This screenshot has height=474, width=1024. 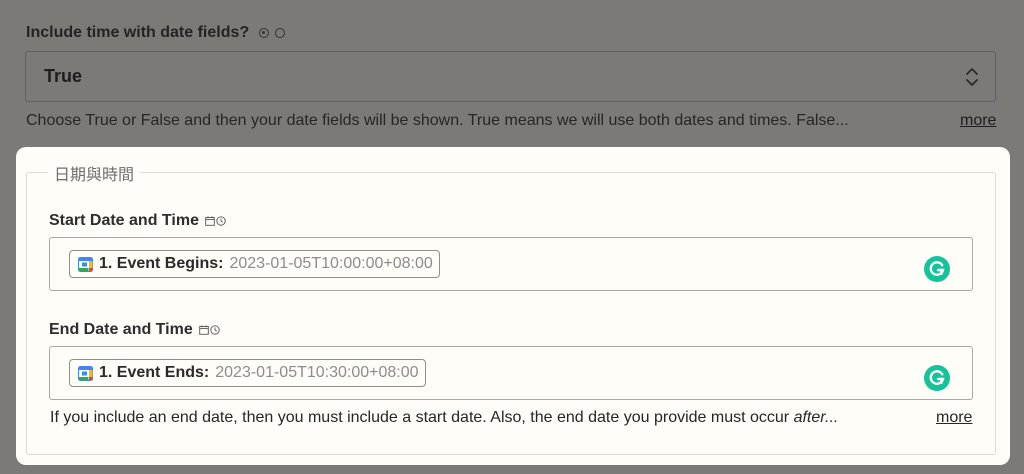 I want to click on start-date-label: Start Date and Time, so click(x=137, y=221).